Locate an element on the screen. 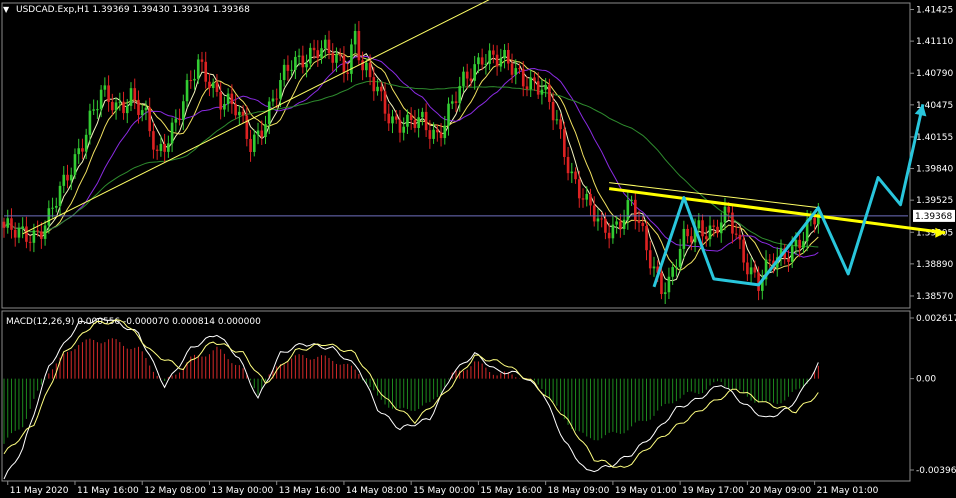 Image resolution: width=956 pixels, height=498 pixels. time-tick-label: 15 May 00:00 is located at coordinates (444, 491).